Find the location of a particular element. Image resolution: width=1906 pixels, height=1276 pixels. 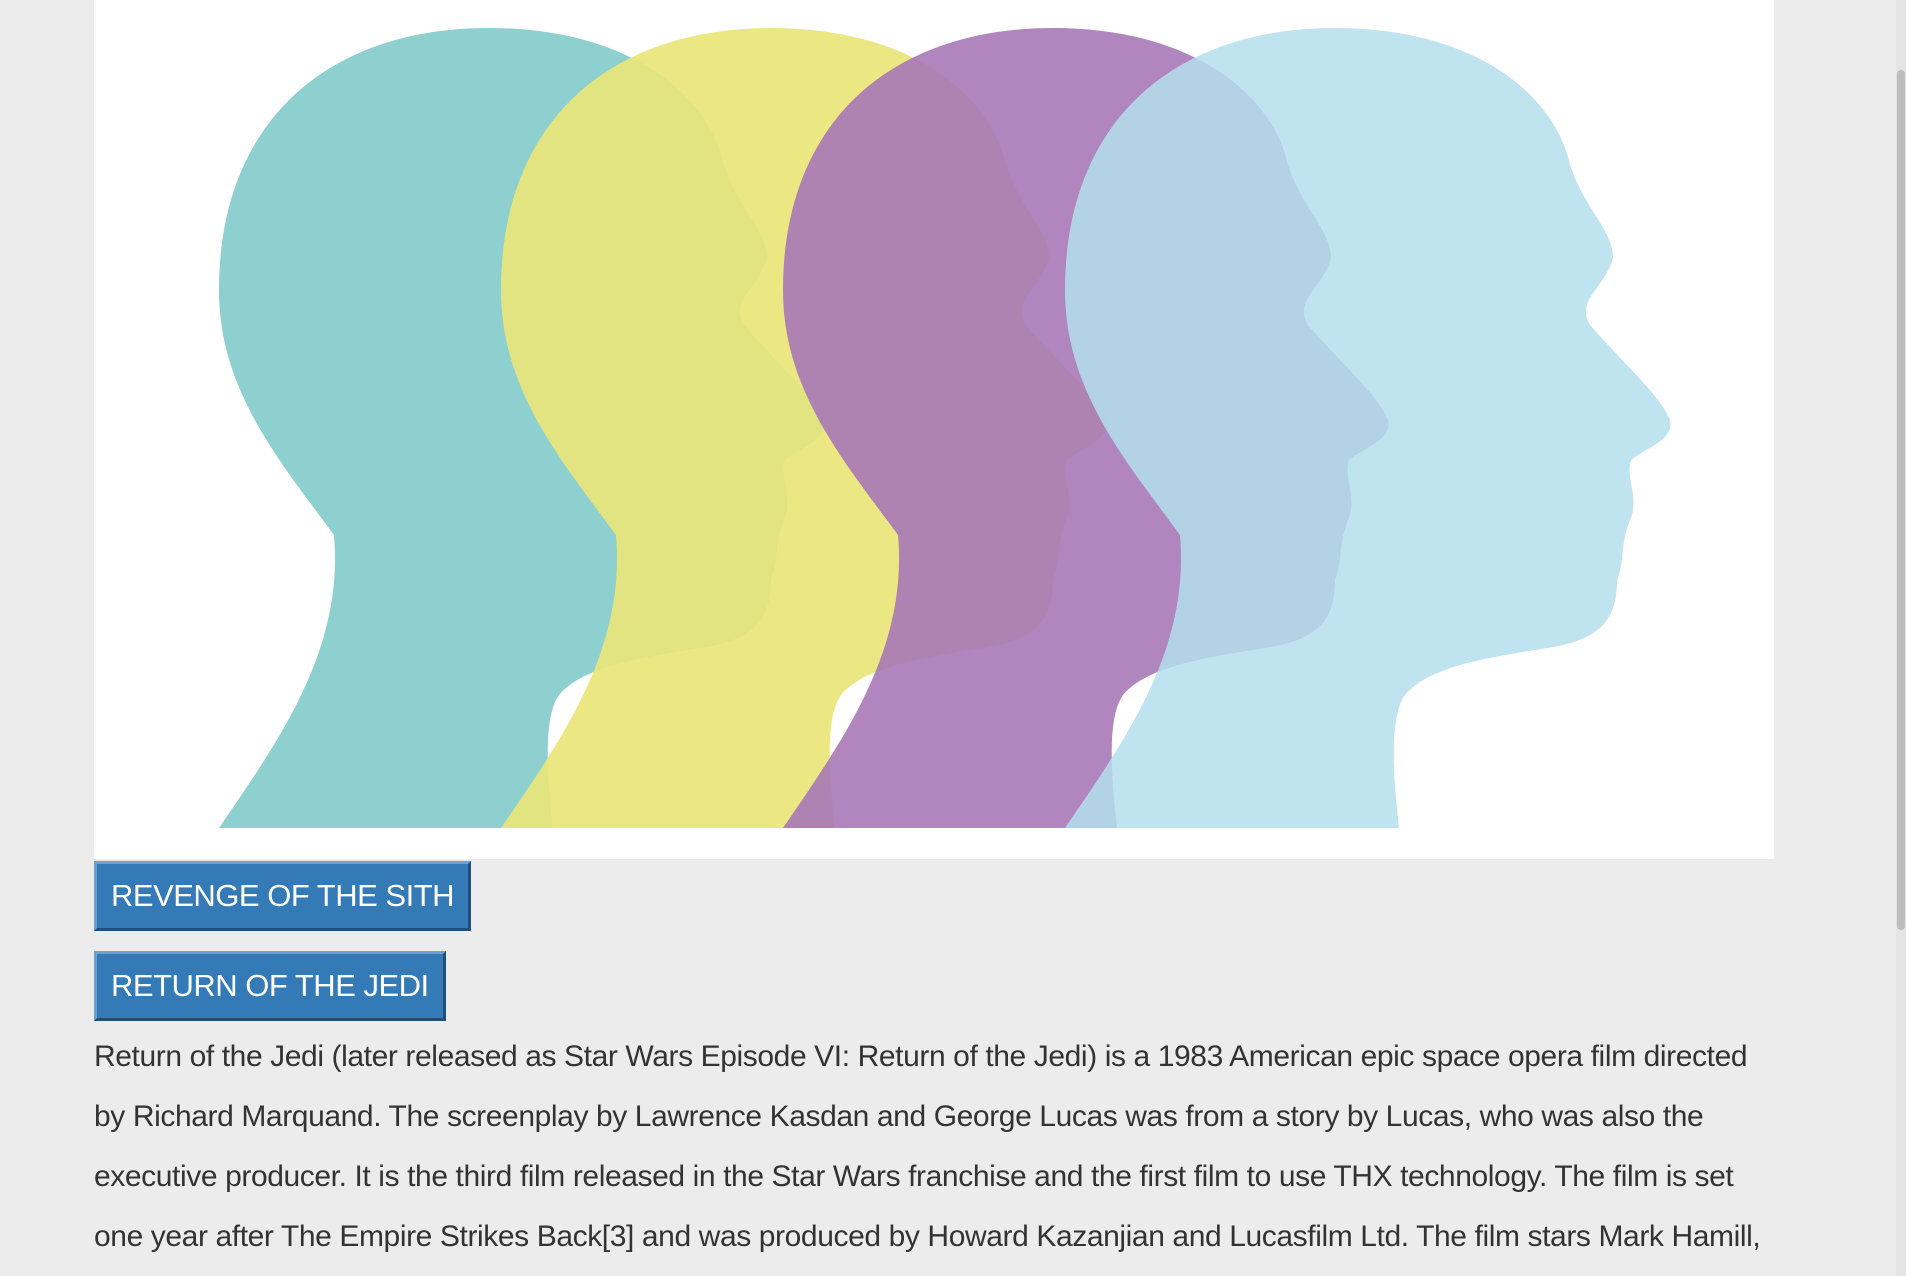

revenge-of-the-sith-button: REVENGE OF THE SITH is located at coordinates (283, 896).